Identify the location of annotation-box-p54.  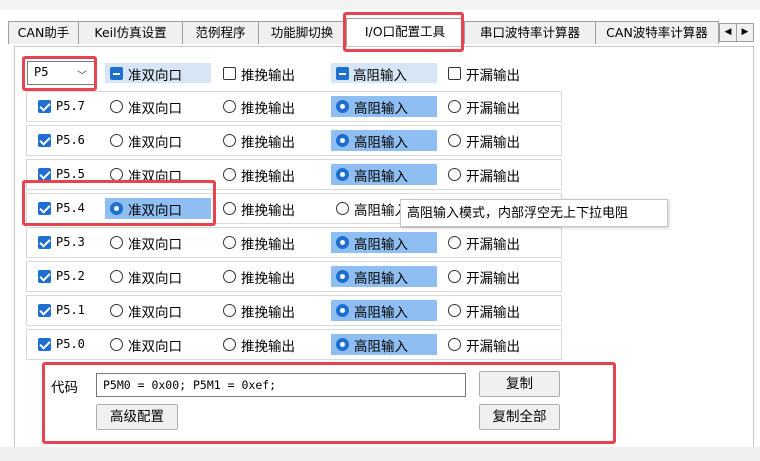
(119, 203).